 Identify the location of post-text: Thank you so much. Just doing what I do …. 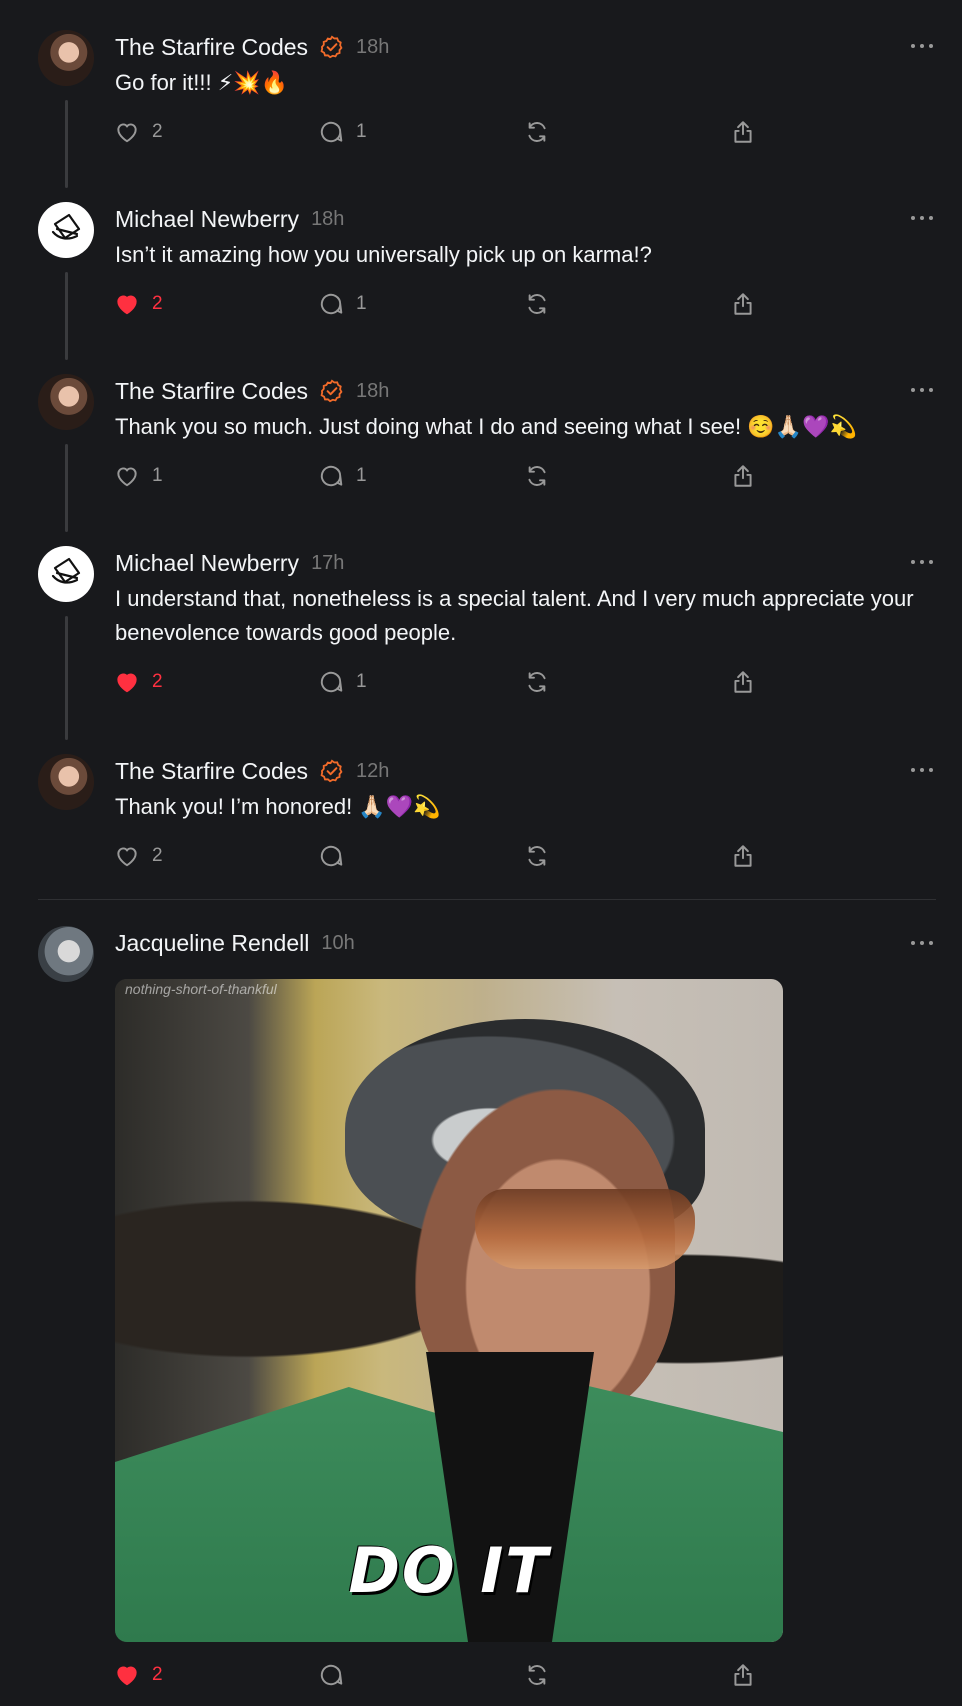
(486, 426).